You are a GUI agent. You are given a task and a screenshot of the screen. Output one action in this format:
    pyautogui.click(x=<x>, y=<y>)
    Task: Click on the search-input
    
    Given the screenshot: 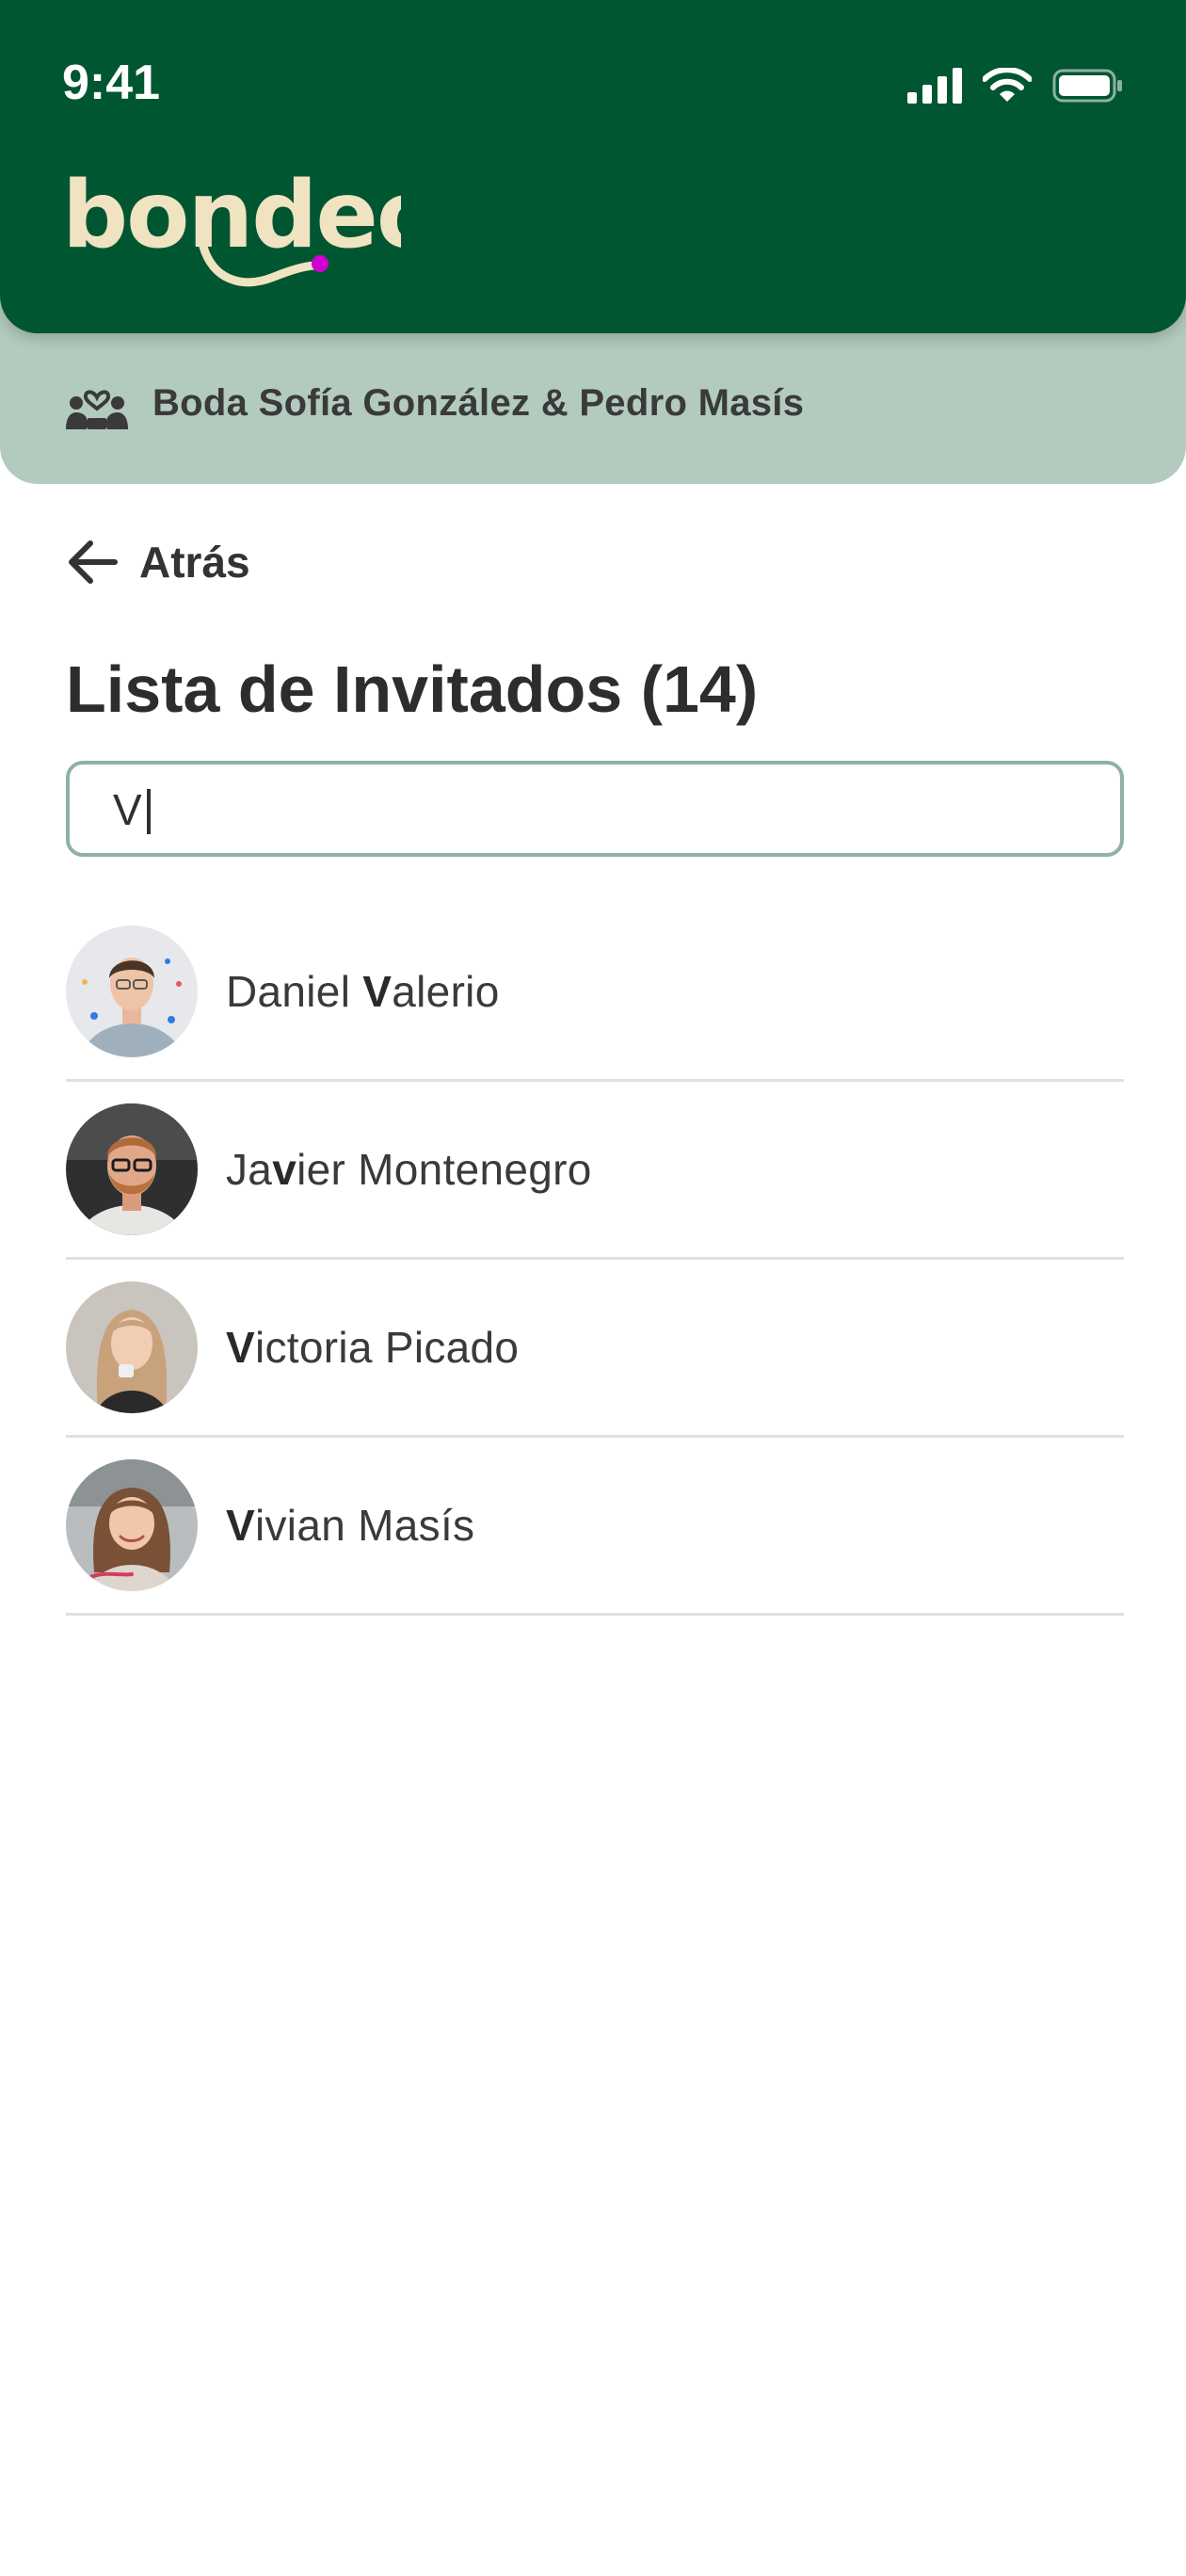 What is the action you would take?
    pyautogui.click(x=536, y=810)
    